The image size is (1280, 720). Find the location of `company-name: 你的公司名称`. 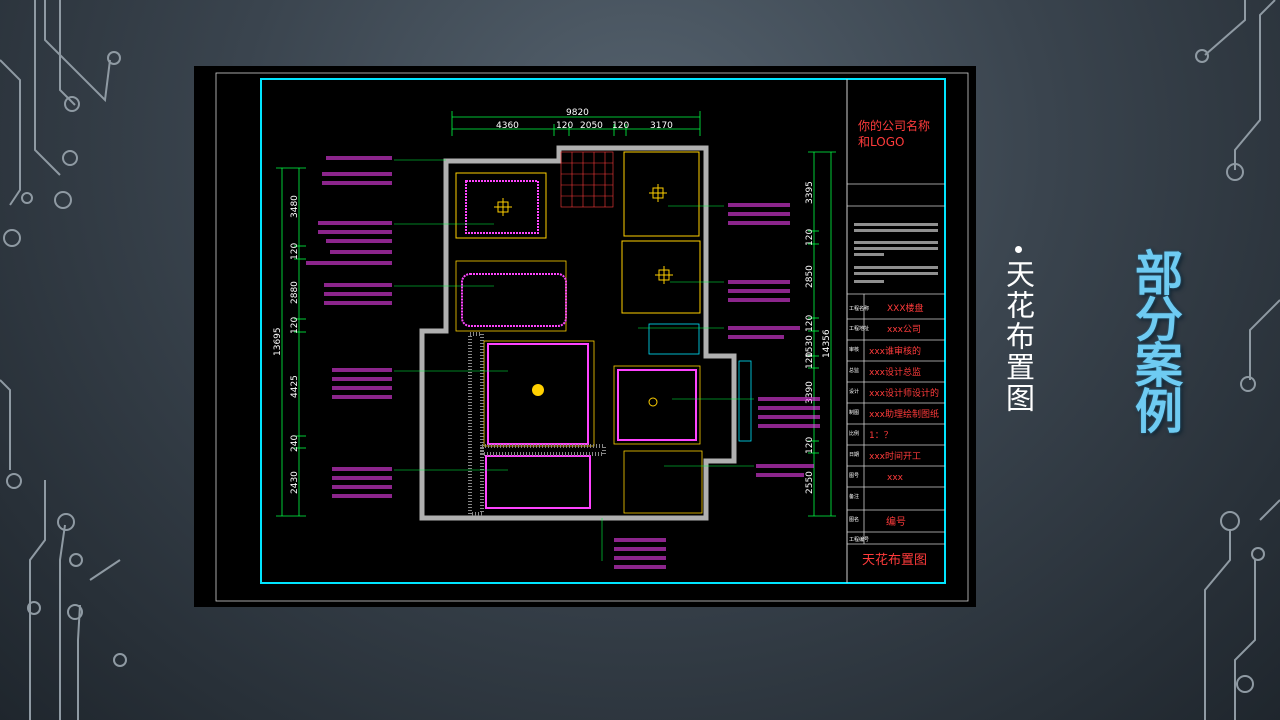

company-name: 你的公司名称 is located at coordinates (894, 125).